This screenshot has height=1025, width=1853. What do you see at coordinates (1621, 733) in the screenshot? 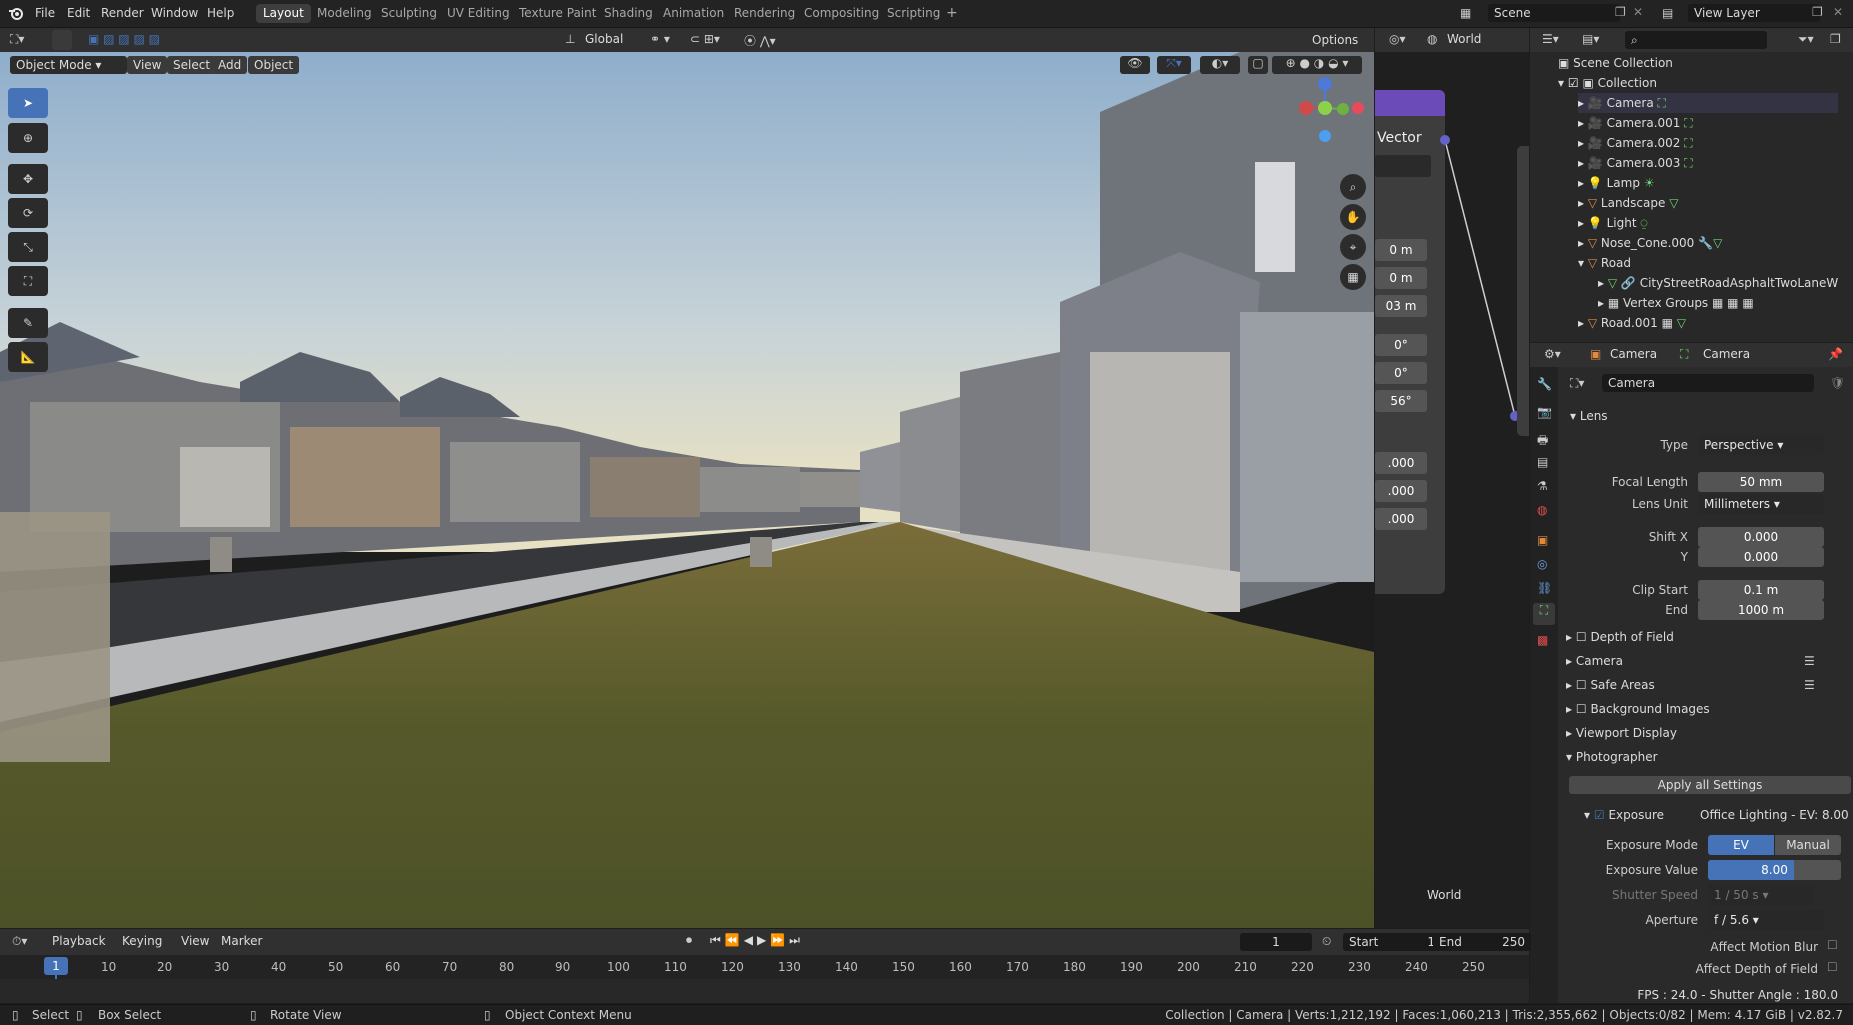
I see `panel-viewport-display: ▸ Viewport Display` at bounding box center [1621, 733].